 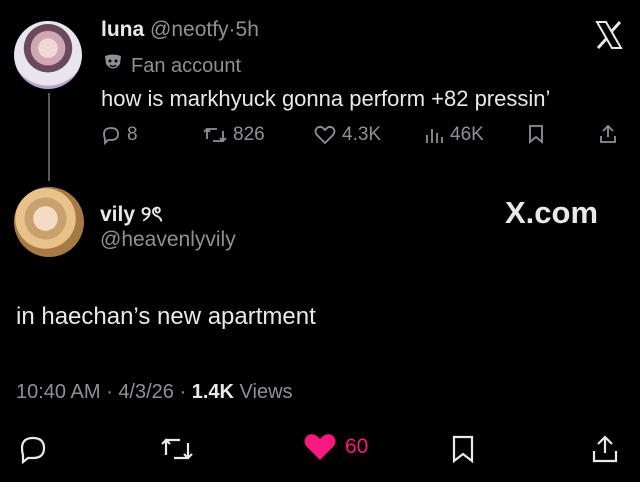 I want to click on fan-account-badge: Fan account, so click(x=172, y=66).